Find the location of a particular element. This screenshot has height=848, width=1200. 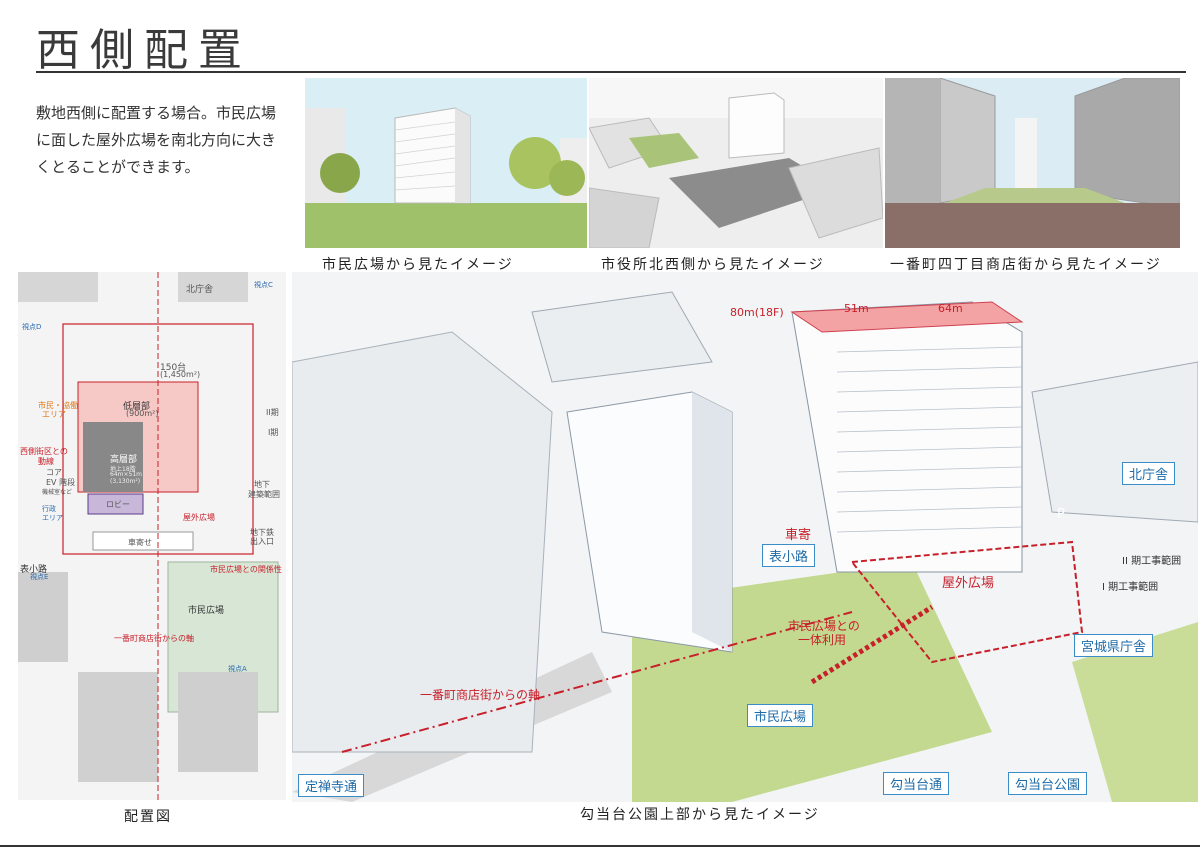

plan-core-sub2: 機械室など is located at coordinates (57, 492).